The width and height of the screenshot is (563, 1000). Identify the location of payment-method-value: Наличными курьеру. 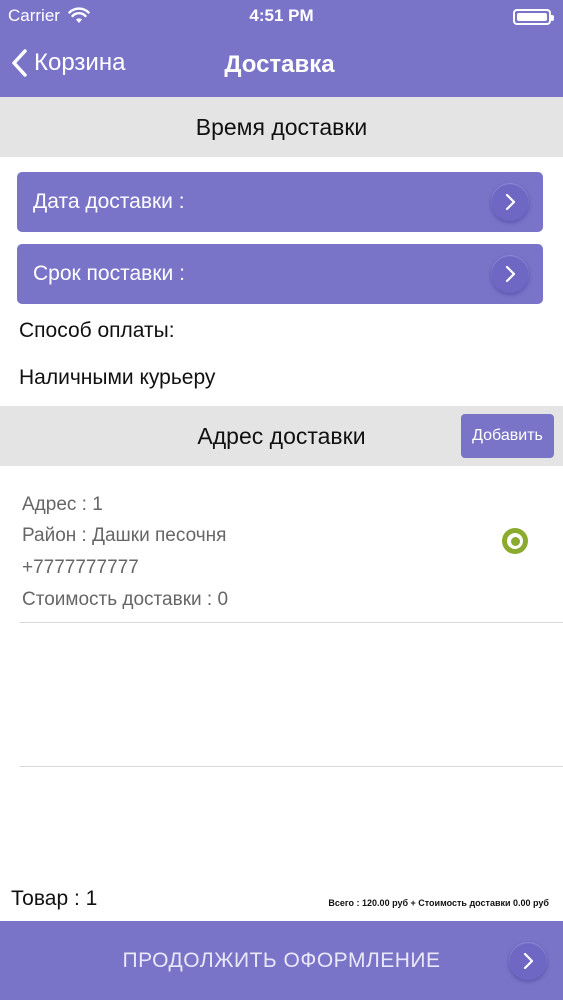
(117, 377).